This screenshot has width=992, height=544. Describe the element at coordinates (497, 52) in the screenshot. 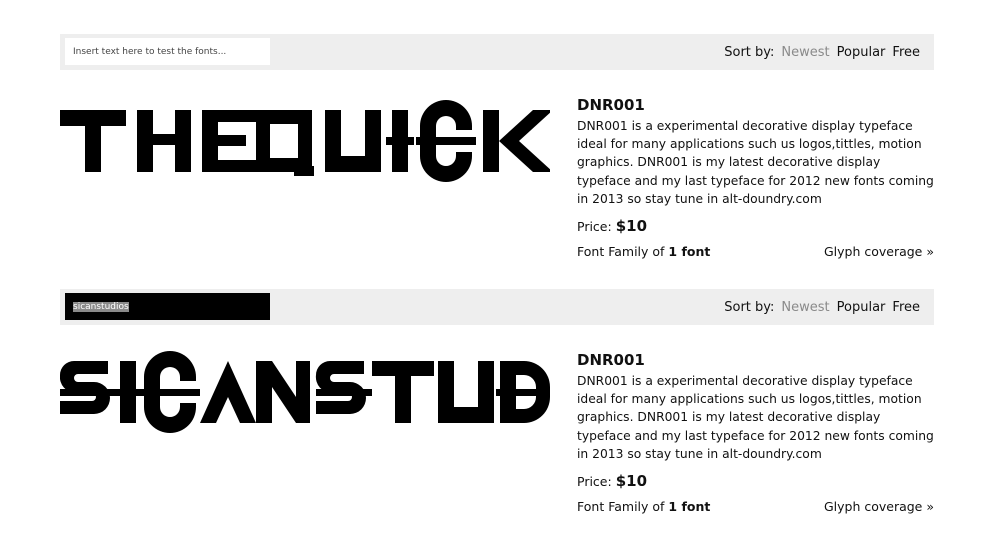

I see `font-test-toolbar-1: Sort by: Newest Popular Free` at that location.